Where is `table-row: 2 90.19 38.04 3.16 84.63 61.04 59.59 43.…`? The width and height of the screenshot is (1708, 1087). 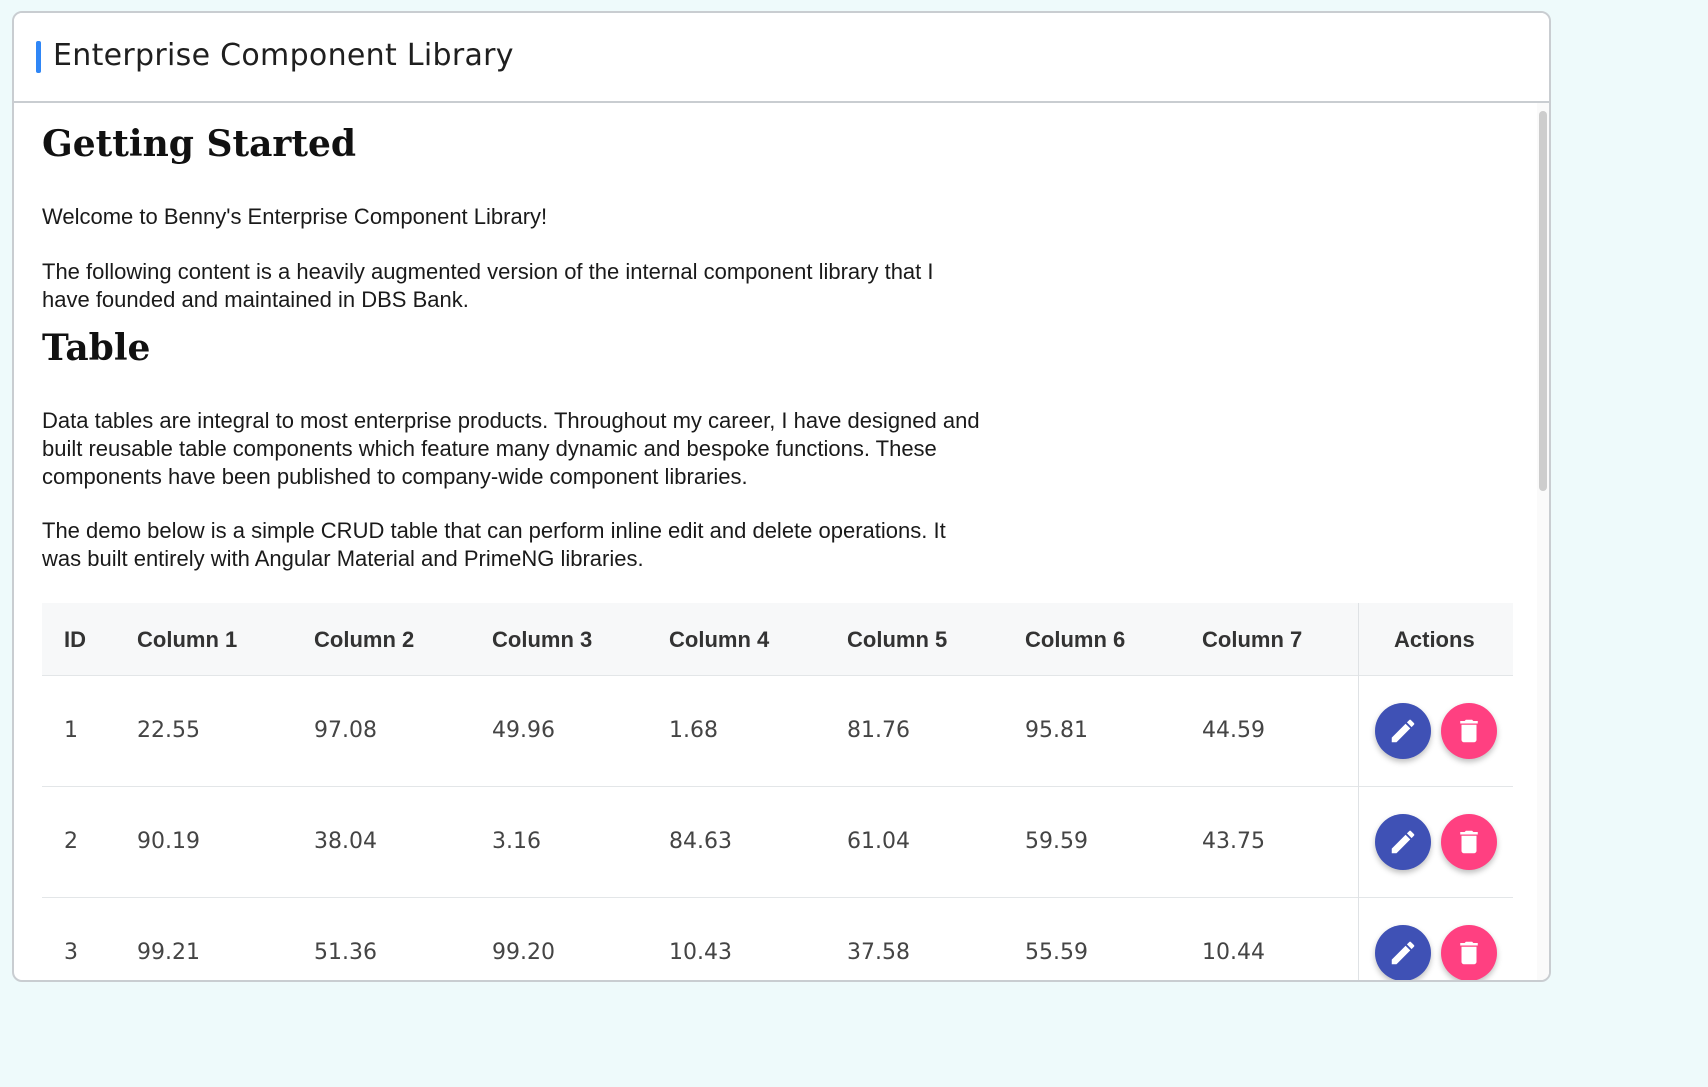 table-row: 2 90.19 38.04 3.16 84.63 61.04 59.59 43.… is located at coordinates (777, 842).